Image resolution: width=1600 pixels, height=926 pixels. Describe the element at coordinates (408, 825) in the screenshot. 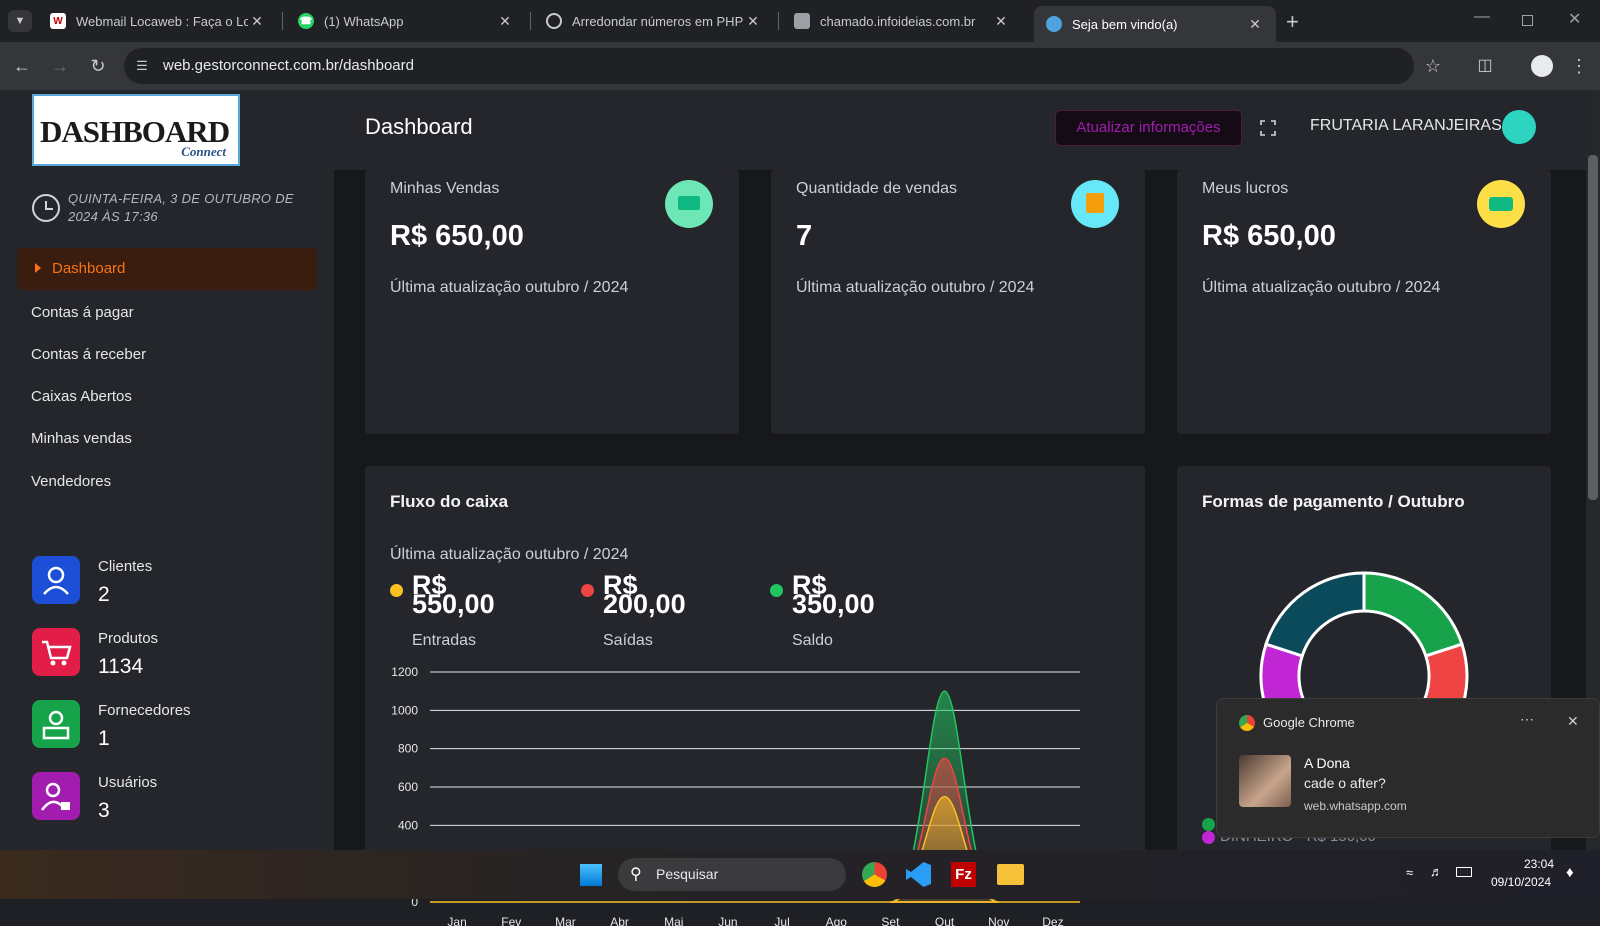

I see `y-tick-label: 400` at that location.